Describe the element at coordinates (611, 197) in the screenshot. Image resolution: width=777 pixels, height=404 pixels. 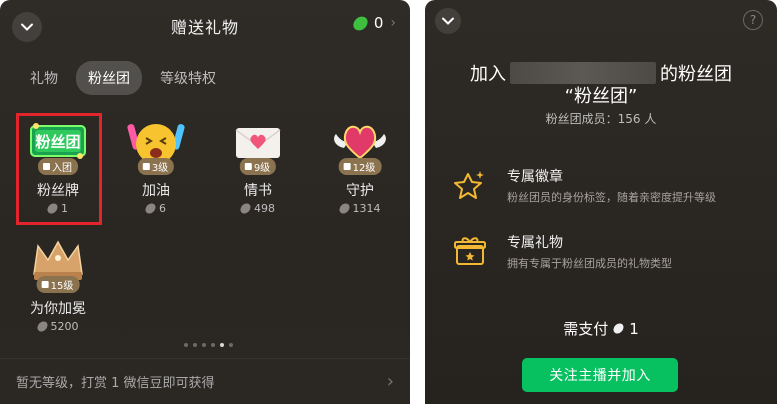
I see `feature-desc: 粉丝团员的身份标签，随着亲密度提升等级` at that location.